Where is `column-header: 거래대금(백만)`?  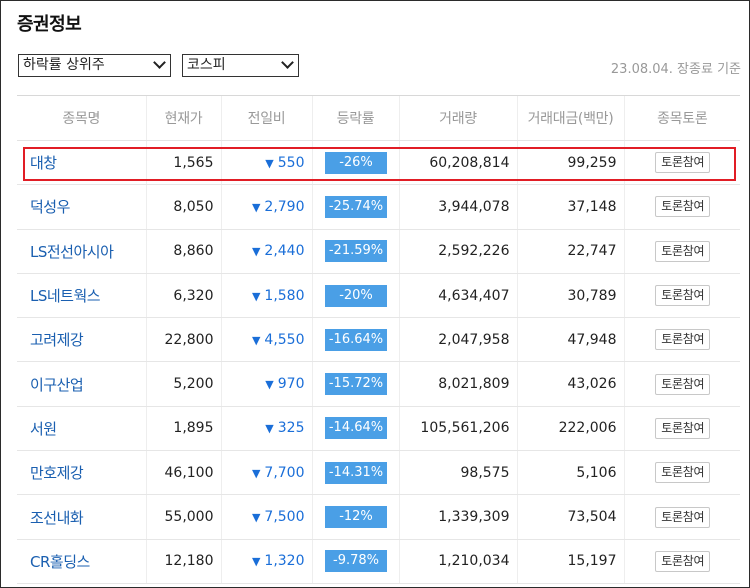
column-header: 거래대금(백만) is located at coordinates (570, 118).